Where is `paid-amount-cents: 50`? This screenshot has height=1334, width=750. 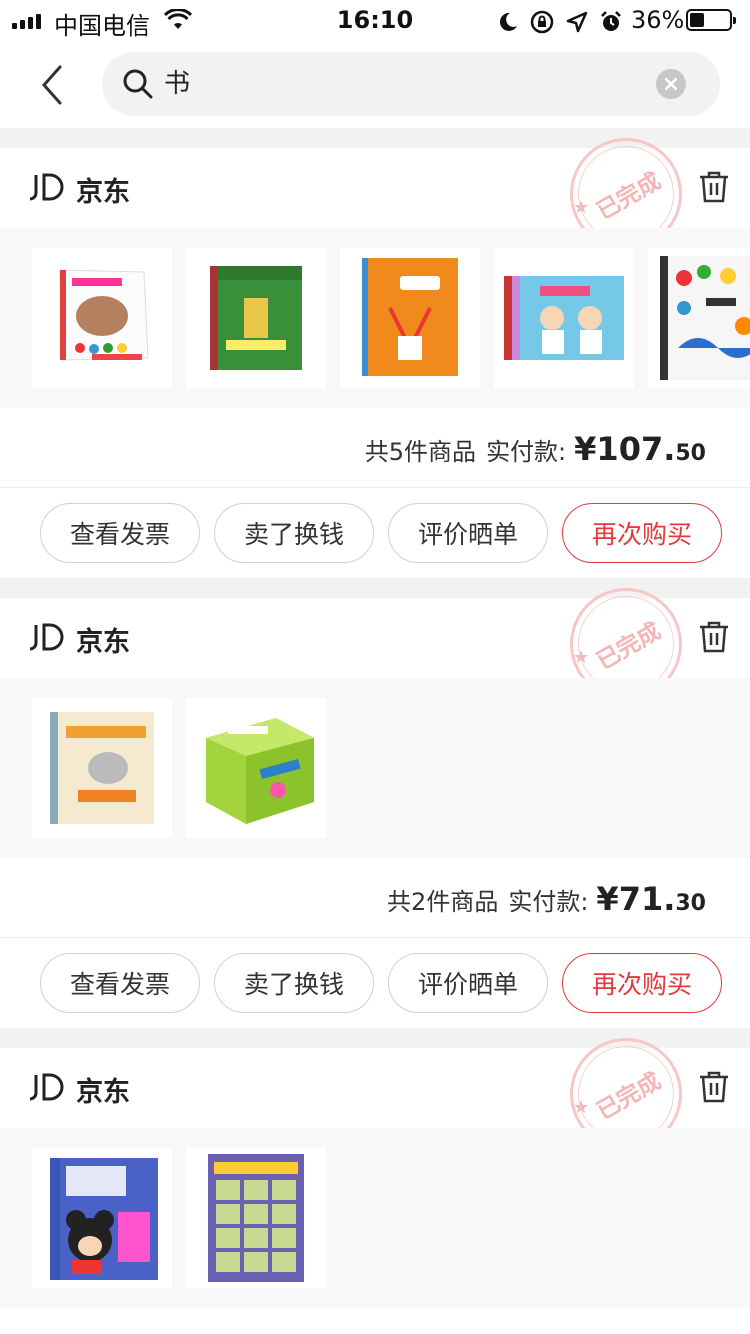 paid-amount-cents: 50 is located at coordinates (690, 453).